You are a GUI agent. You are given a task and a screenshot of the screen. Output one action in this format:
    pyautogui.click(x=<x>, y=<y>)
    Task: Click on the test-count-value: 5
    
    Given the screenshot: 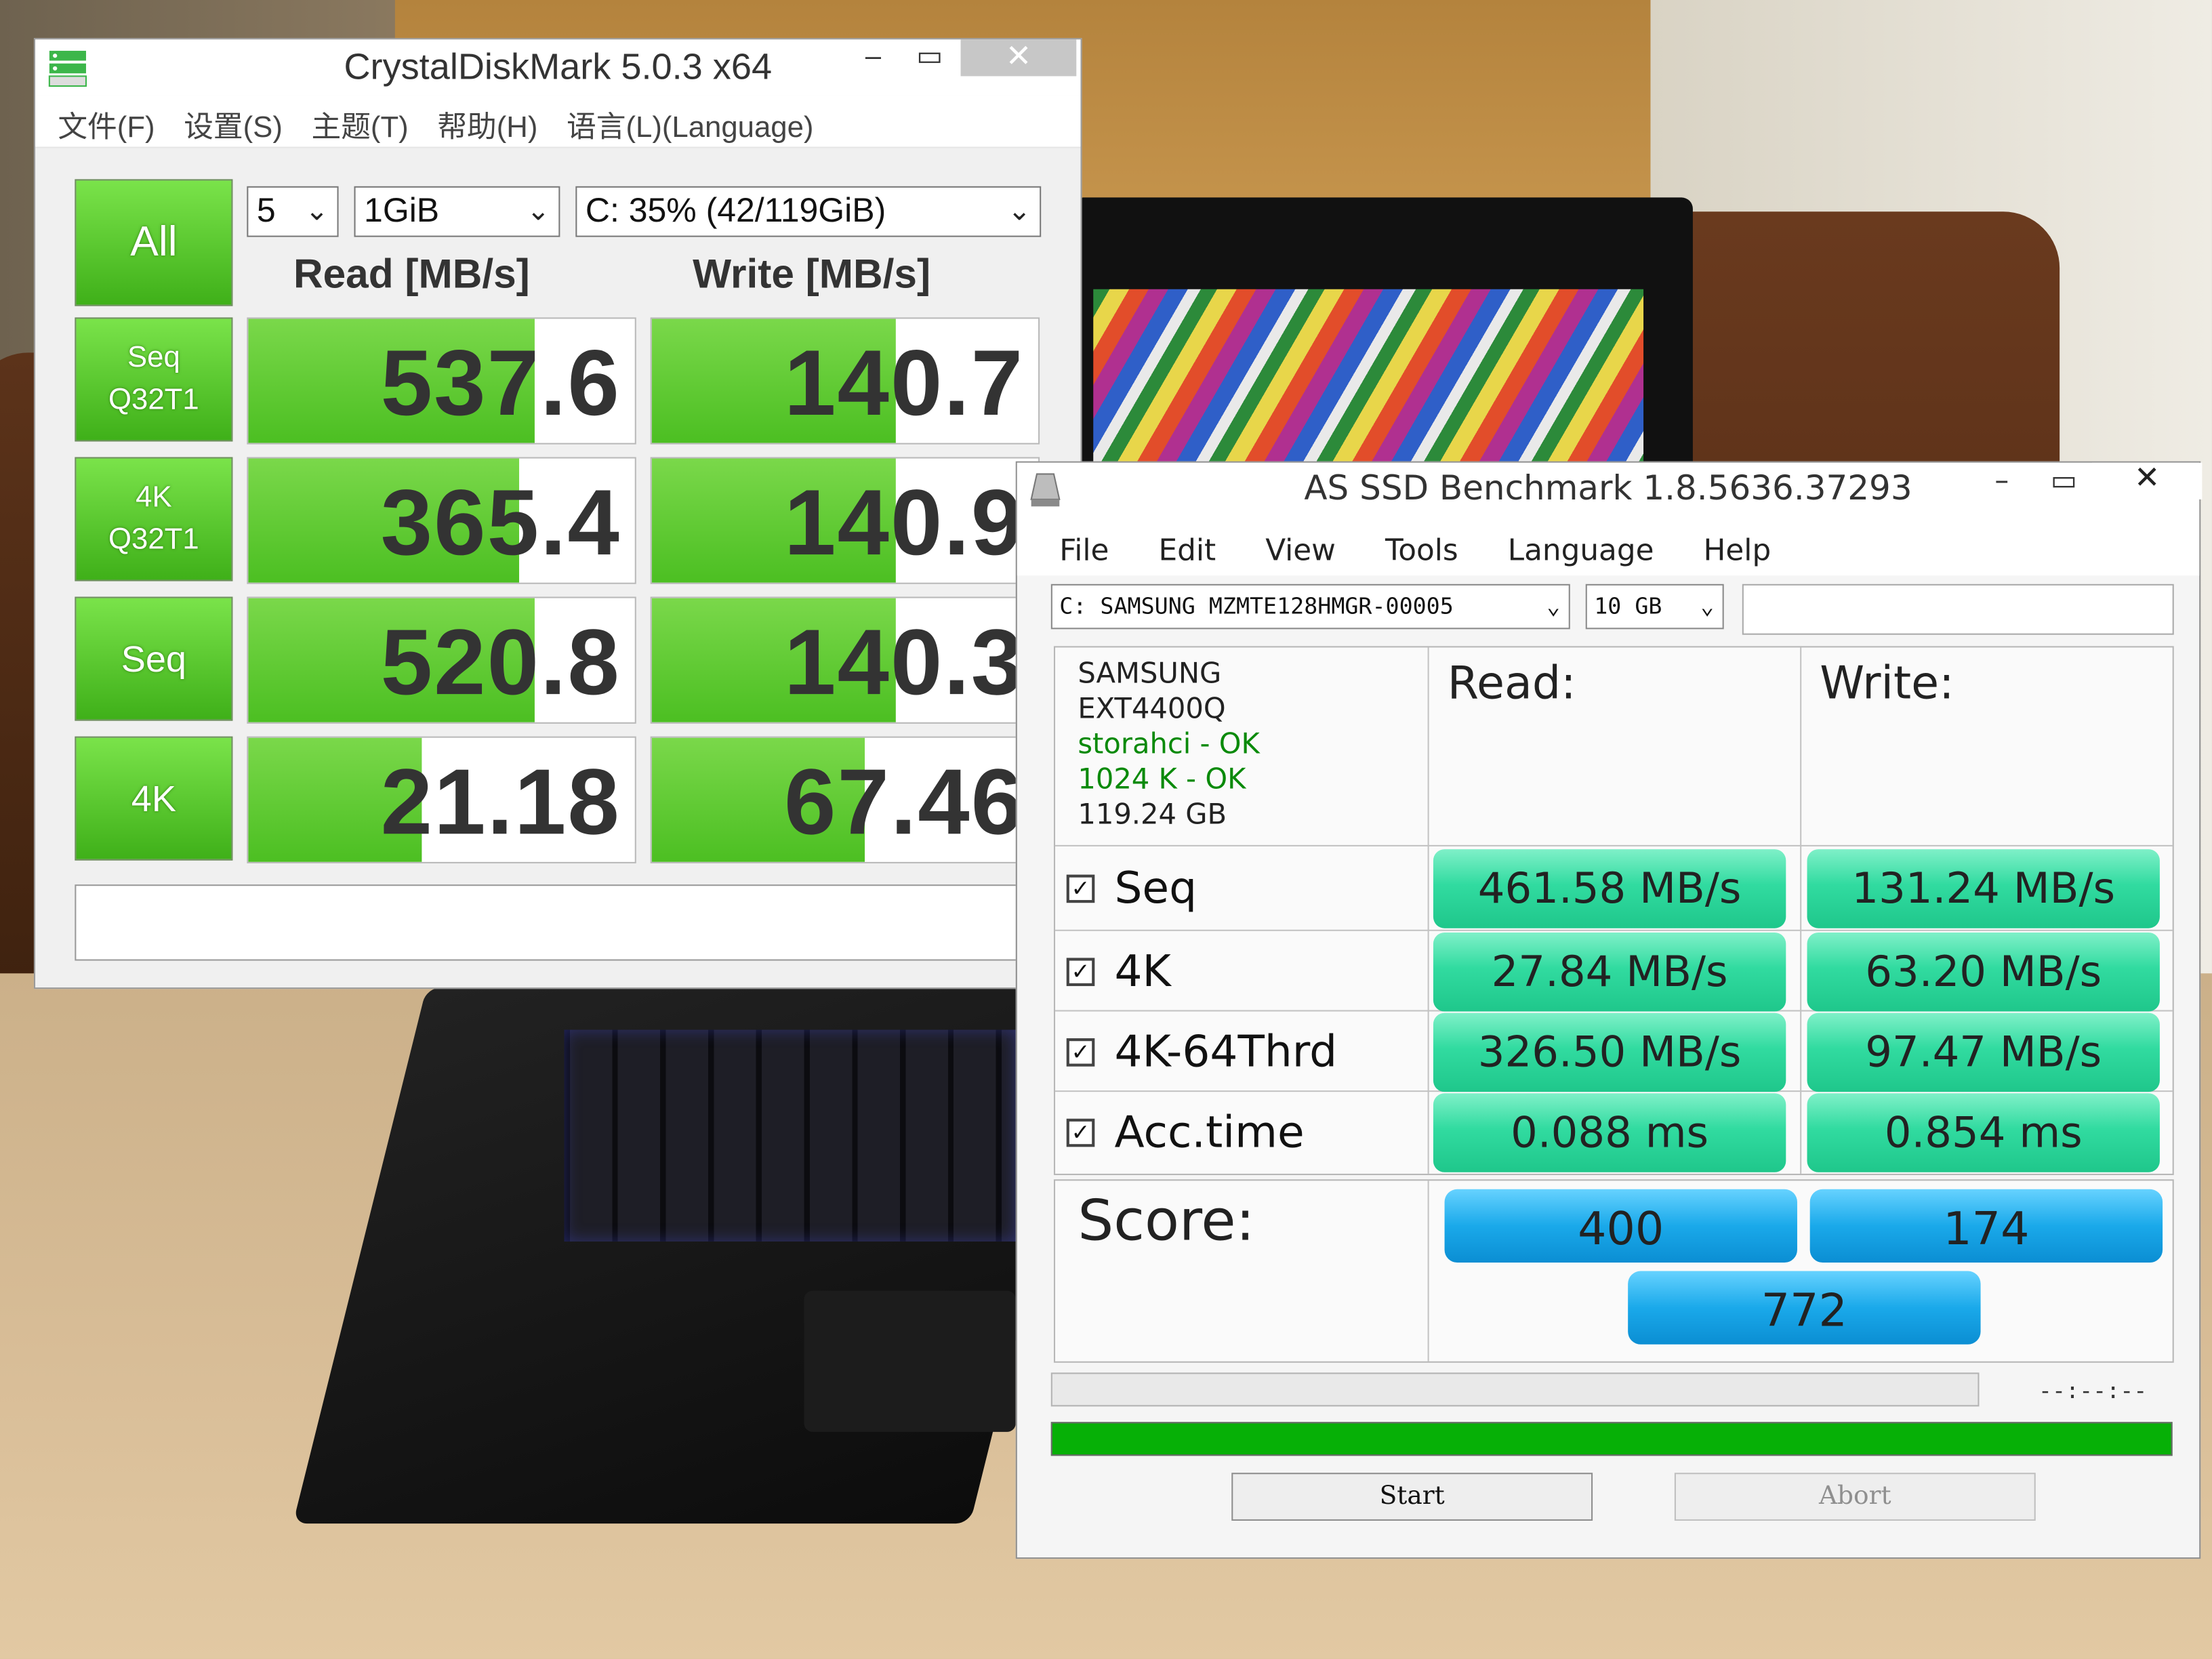 What is the action you would take?
    pyautogui.click(x=266, y=211)
    